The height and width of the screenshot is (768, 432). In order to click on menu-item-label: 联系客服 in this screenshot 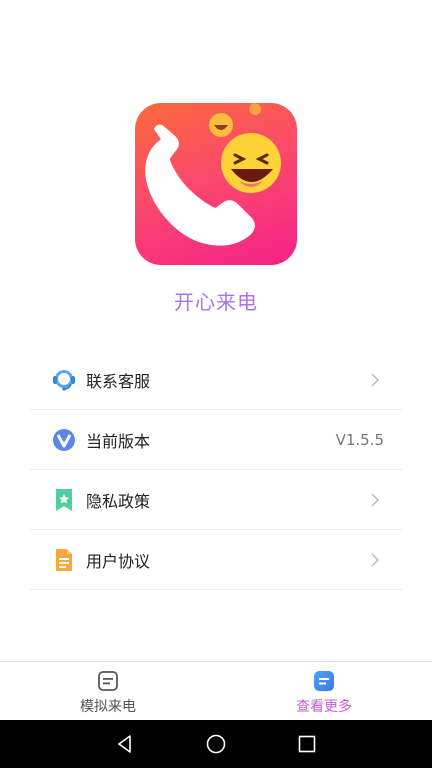, I will do `click(118, 381)`.